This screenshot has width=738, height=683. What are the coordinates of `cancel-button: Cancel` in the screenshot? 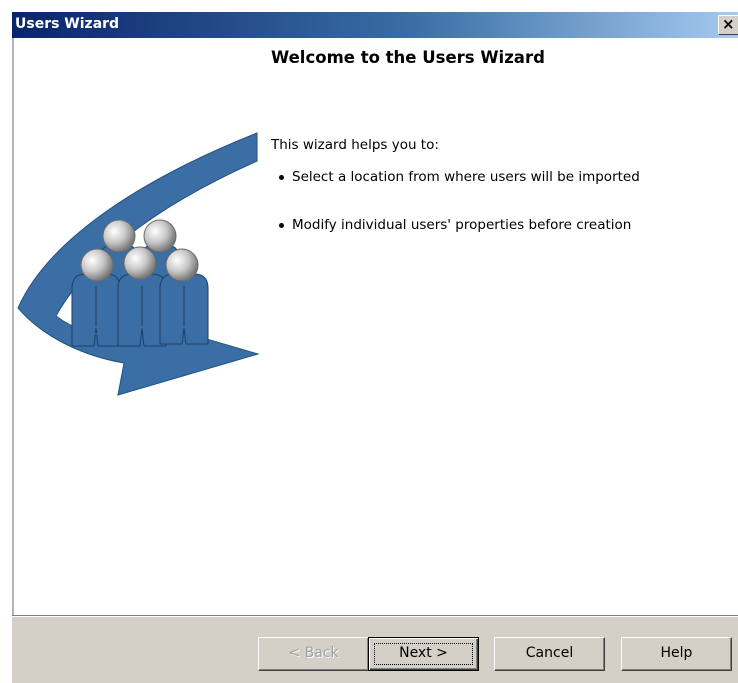 It's located at (549, 654).